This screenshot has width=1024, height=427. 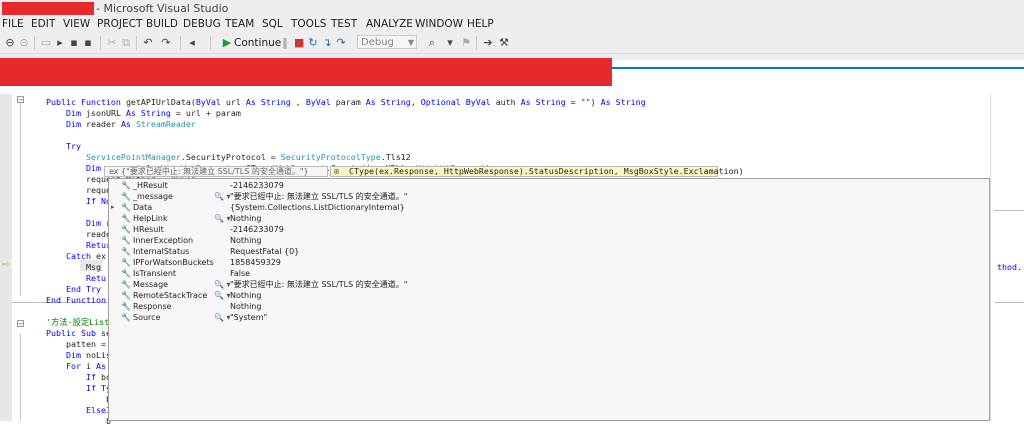 I want to click on pause-icon: ‖, so click(x=285, y=43).